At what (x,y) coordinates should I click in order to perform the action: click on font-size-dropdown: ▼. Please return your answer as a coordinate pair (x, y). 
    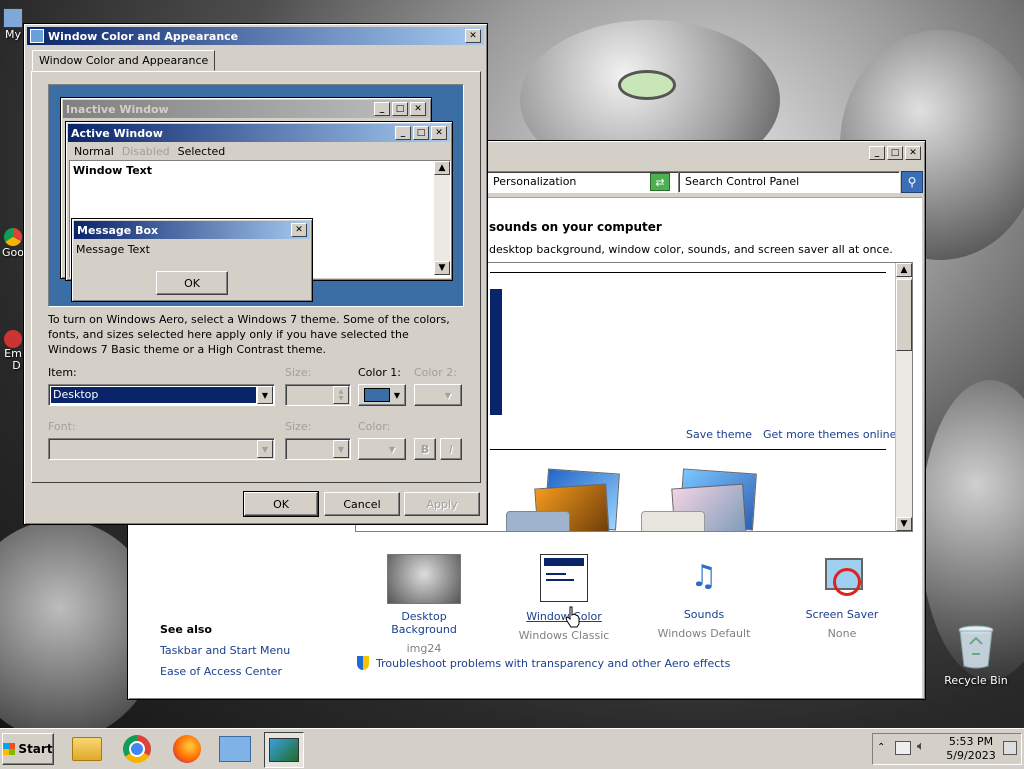
    Looking at the image, I should click on (318, 449).